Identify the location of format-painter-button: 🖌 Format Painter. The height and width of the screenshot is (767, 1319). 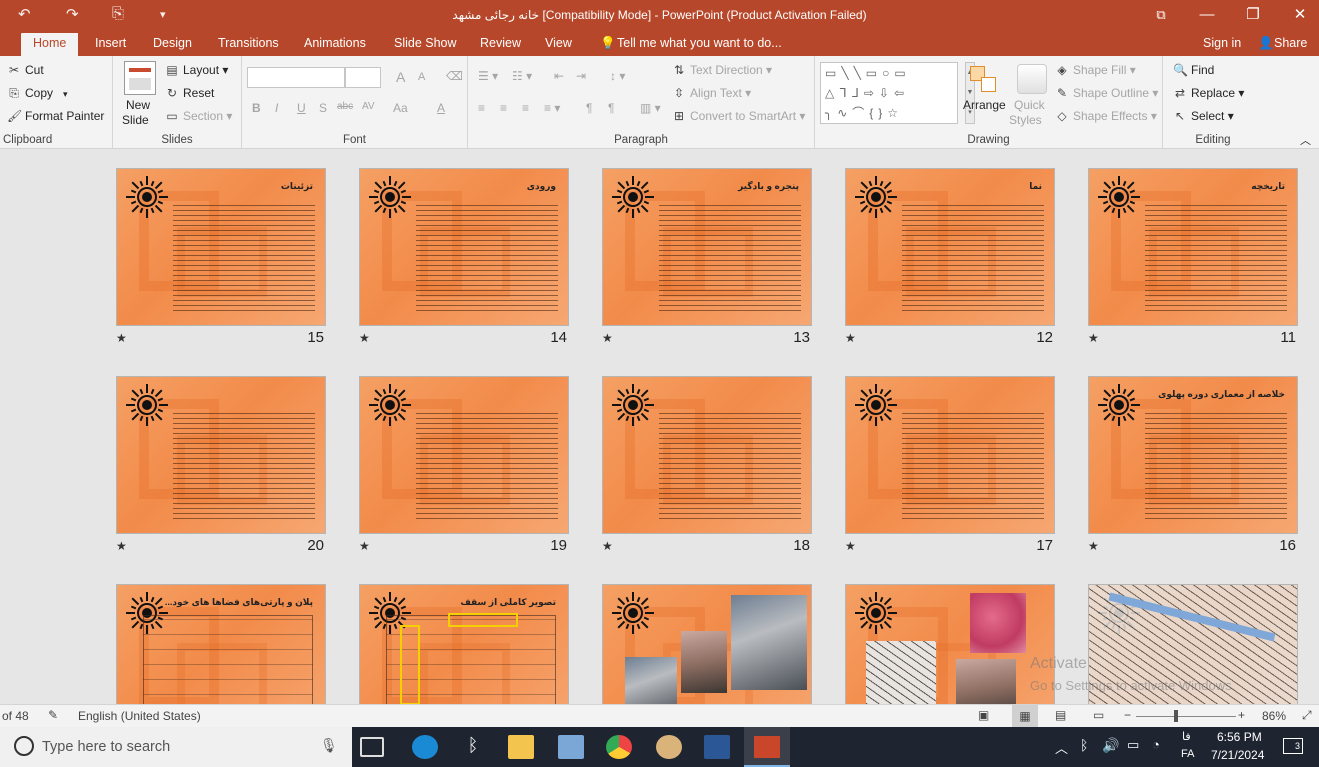
(55, 116).